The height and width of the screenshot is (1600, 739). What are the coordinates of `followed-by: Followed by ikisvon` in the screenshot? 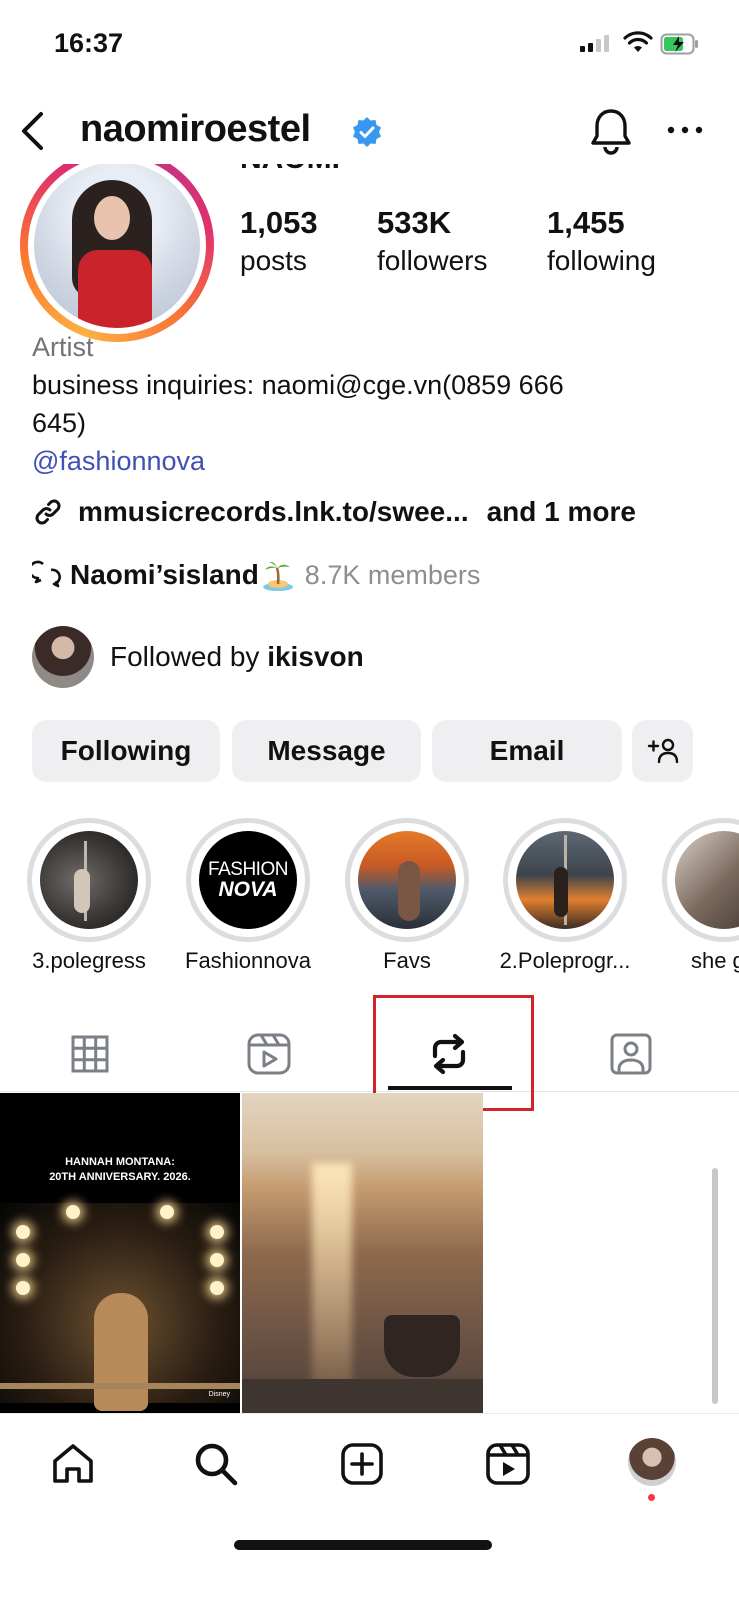 It's located at (198, 657).